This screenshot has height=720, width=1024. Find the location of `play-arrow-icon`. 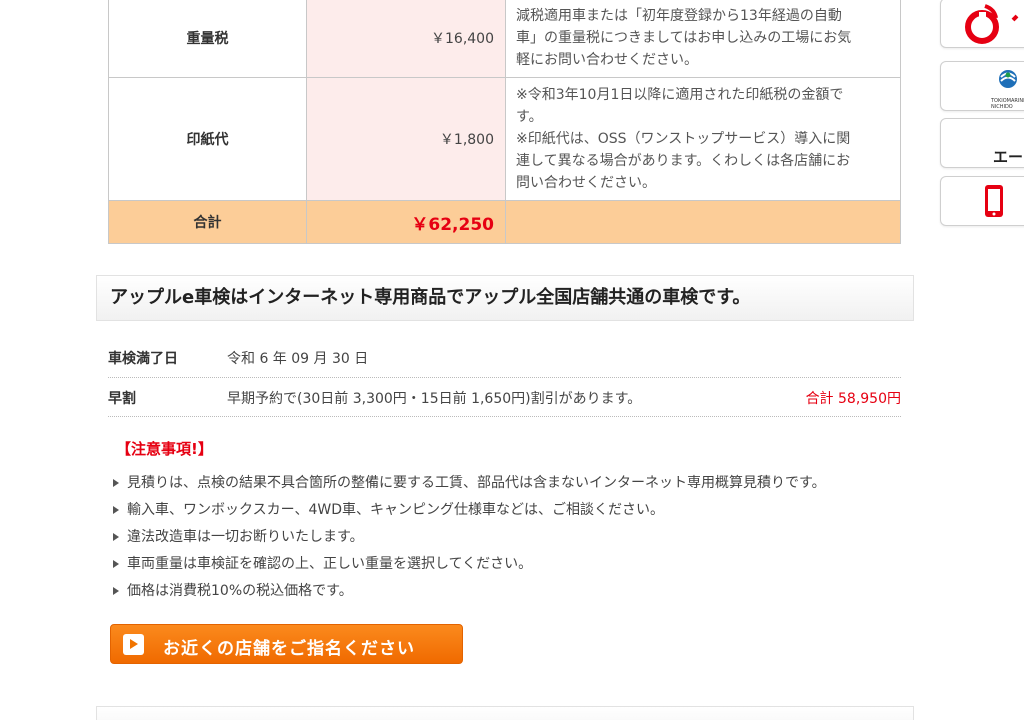

play-arrow-icon is located at coordinates (133, 644).